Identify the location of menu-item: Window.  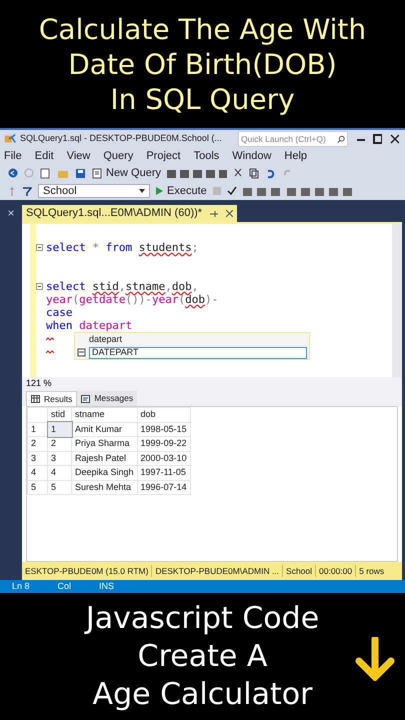
(252, 156).